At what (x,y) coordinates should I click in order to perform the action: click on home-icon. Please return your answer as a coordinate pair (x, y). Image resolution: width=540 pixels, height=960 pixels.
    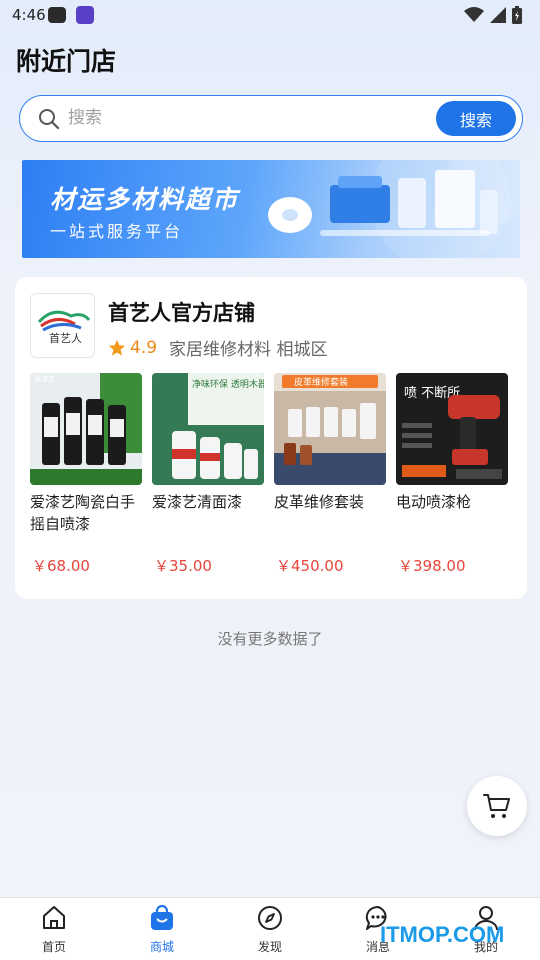
    Looking at the image, I should click on (54, 917).